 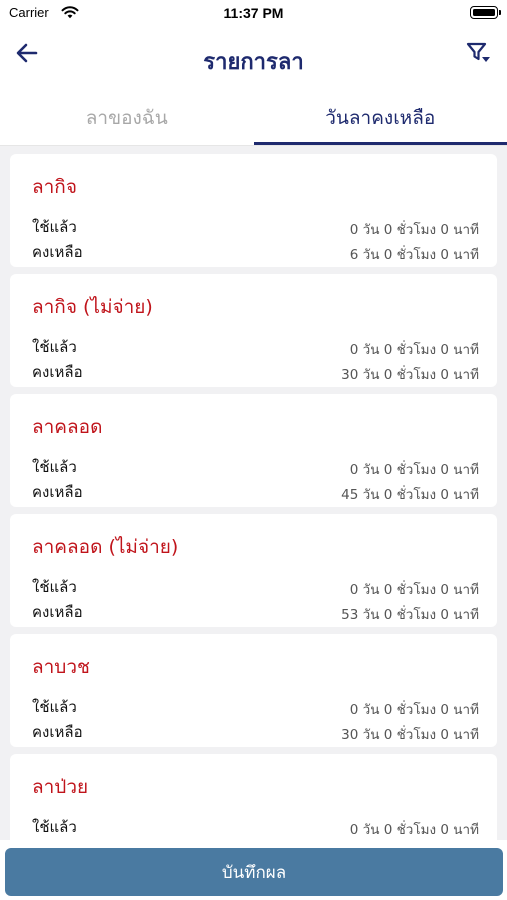 What do you see at coordinates (410, 495) in the screenshot?
I see `remaining-value: 45 วัน 0 ชั่วโมง 0 นาที` at bounding box center [410, 495].